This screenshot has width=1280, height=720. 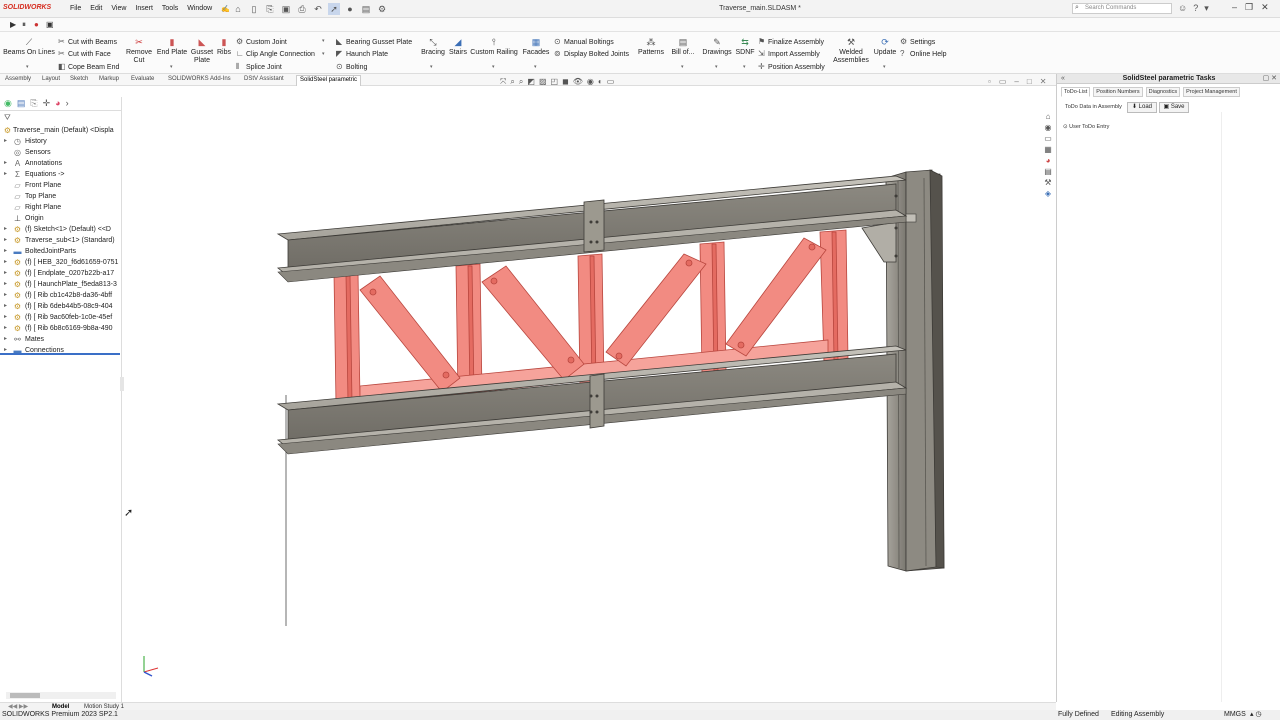 What do you see at coordinates (57, 103) in the screenshot?
I see `display-manager-tab-icon: ◕` at bounding box center [57, 103].